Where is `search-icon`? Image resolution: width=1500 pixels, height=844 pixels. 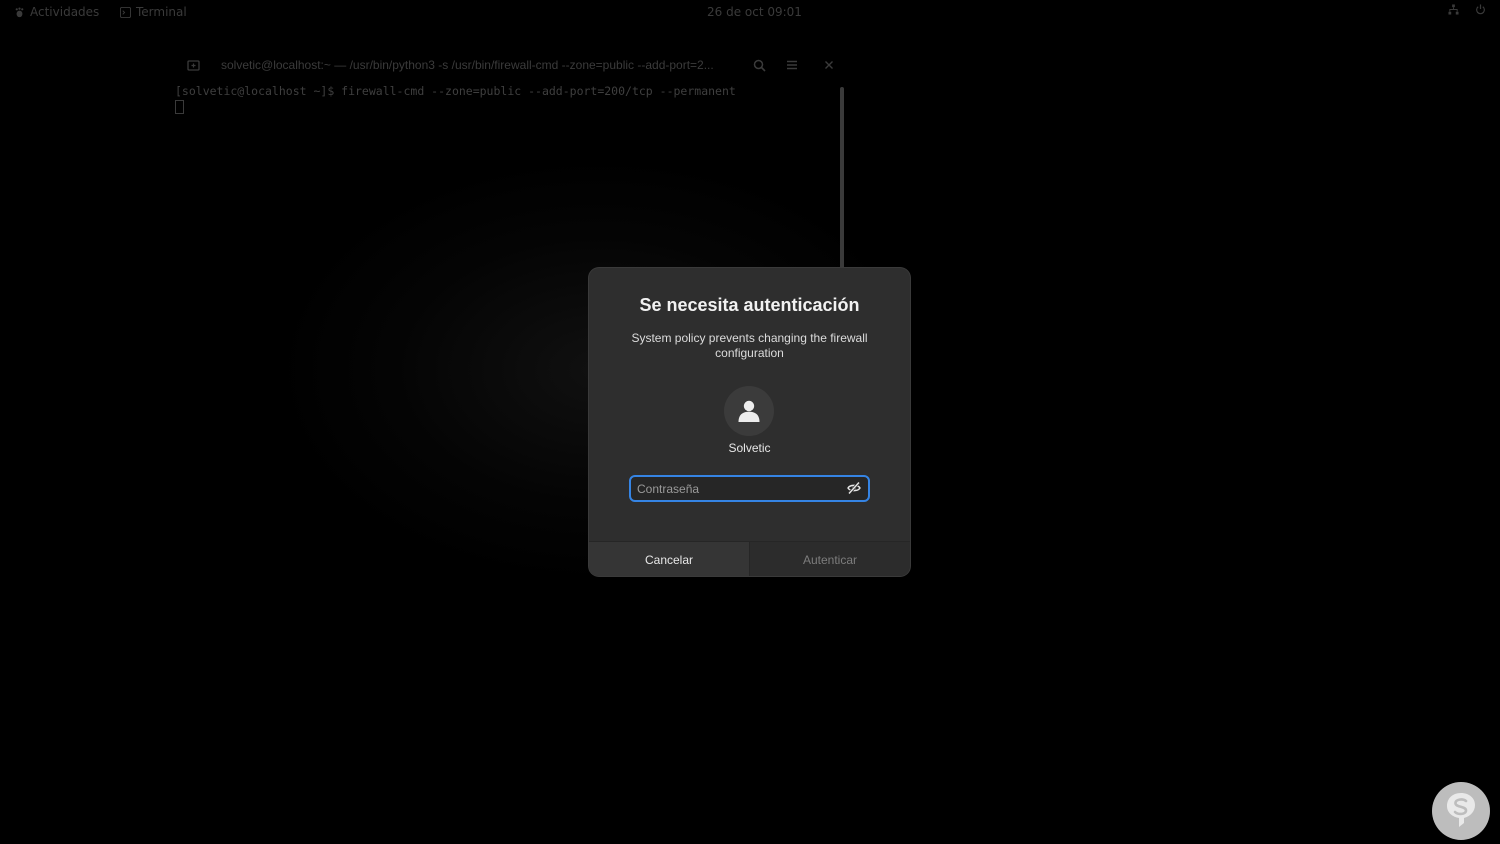 search-icon is located at coordinates (759, 65).